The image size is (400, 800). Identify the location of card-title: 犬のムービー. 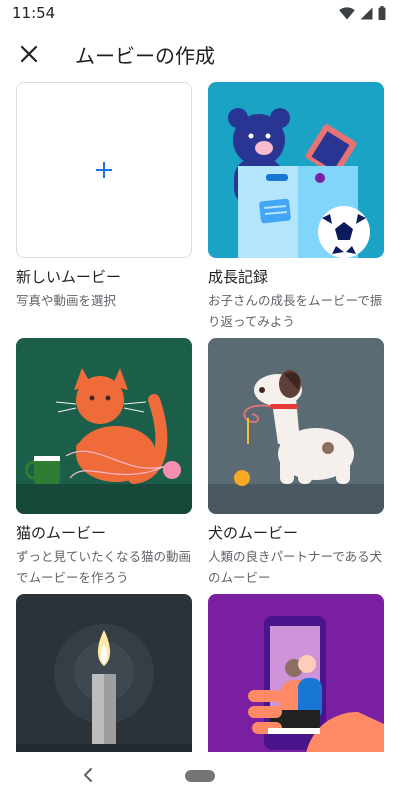
(253, 533).